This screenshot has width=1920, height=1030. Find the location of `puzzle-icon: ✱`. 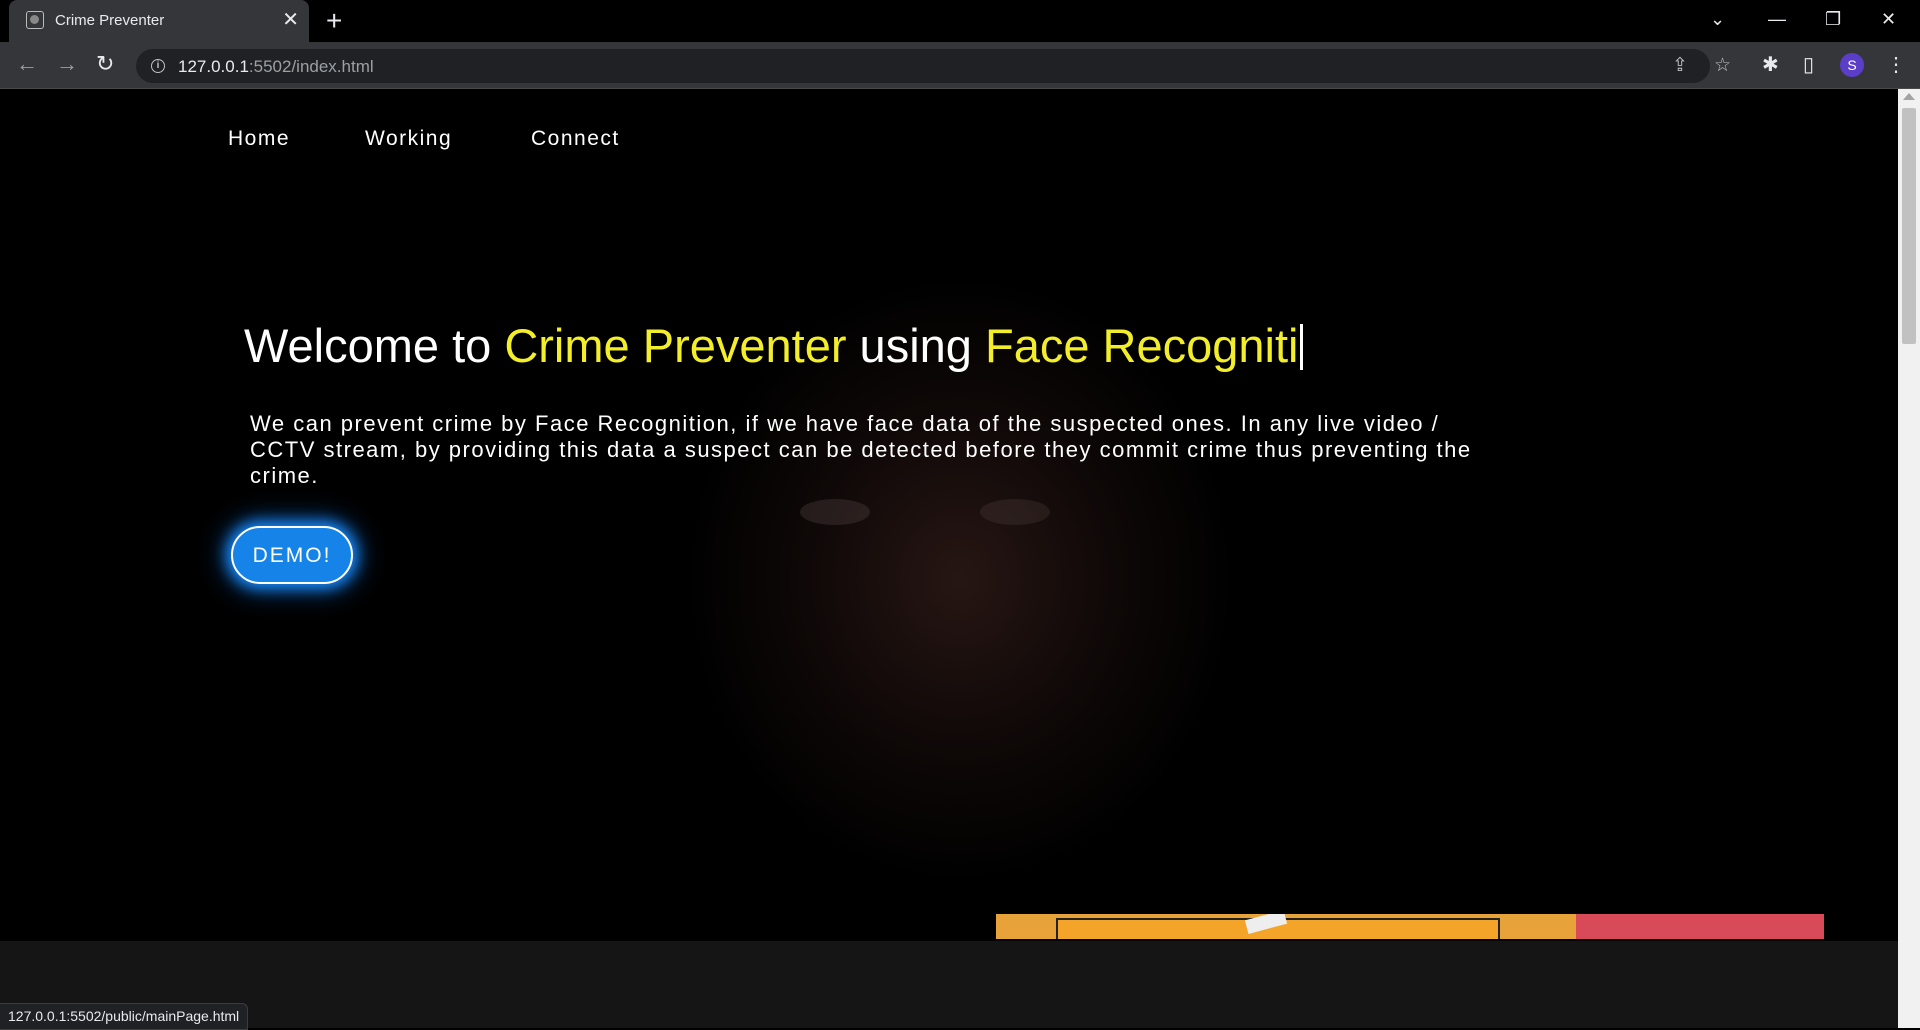

puzzle-icon: ✱ is located at coordinates (1770, 65).